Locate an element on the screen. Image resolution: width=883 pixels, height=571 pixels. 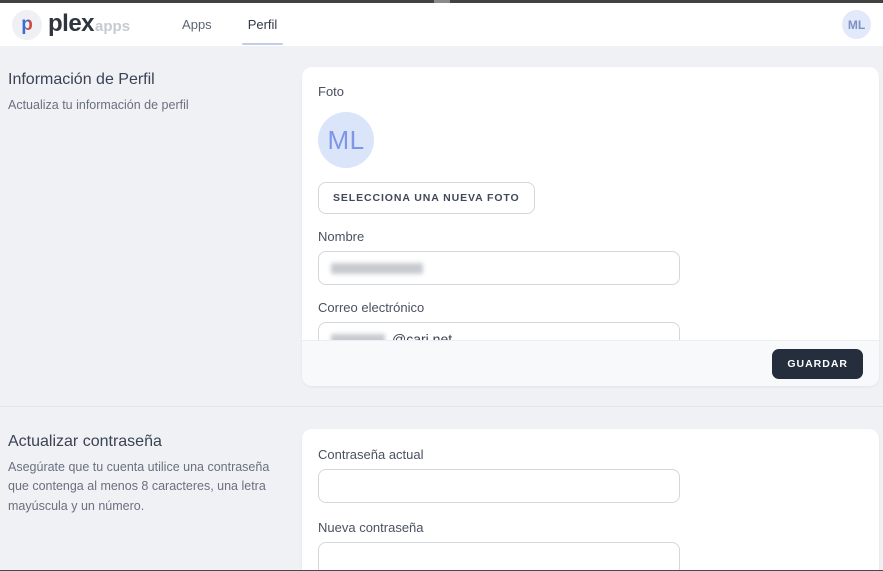
main-nav-tabs: Apps Perfil is located at coordinates (243, 24).